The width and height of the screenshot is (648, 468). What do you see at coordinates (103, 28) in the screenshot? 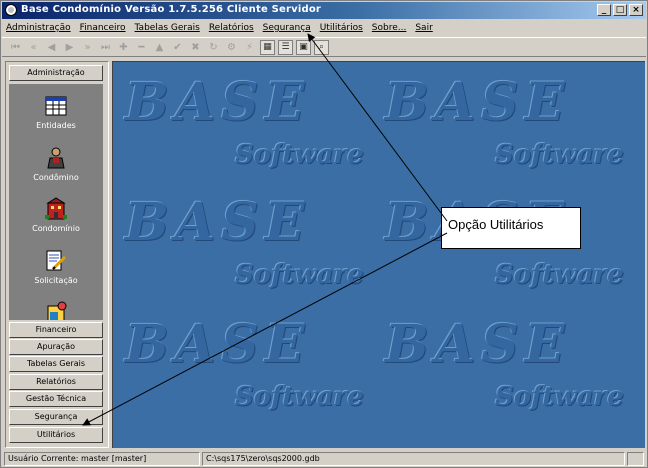
I see `menu-financeiro: Financeiro` at bounding box center [103, 28].